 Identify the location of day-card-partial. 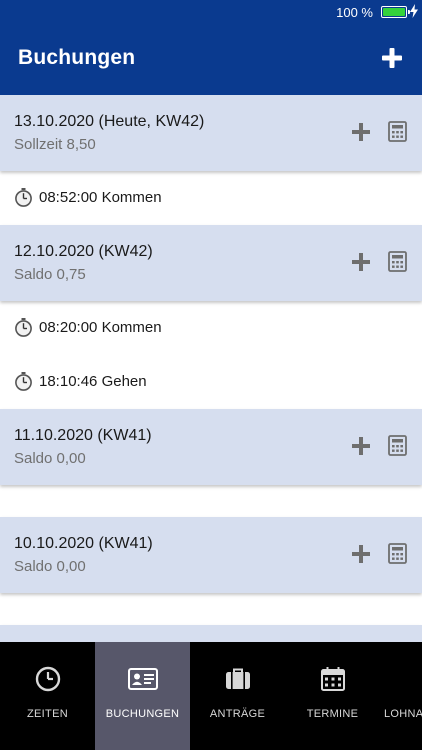
(211, 633).